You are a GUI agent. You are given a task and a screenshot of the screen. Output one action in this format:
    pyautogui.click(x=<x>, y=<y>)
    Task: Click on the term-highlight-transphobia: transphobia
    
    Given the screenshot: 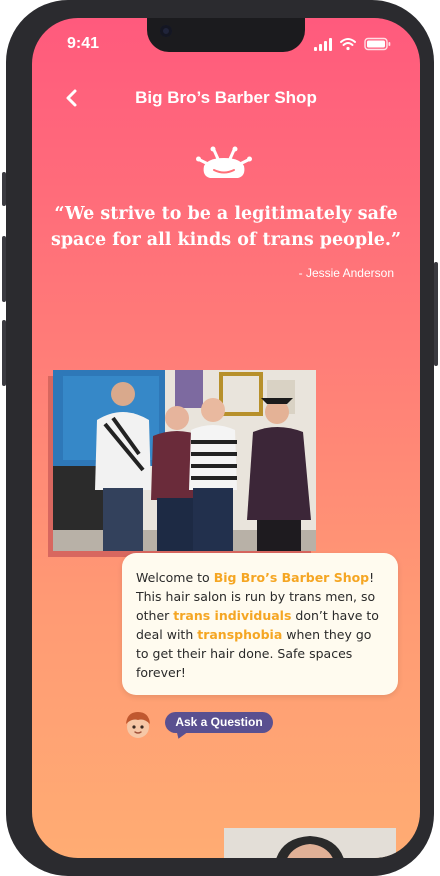 What is the action you would take?
    pyautogui.click(x=240, y=634)
    